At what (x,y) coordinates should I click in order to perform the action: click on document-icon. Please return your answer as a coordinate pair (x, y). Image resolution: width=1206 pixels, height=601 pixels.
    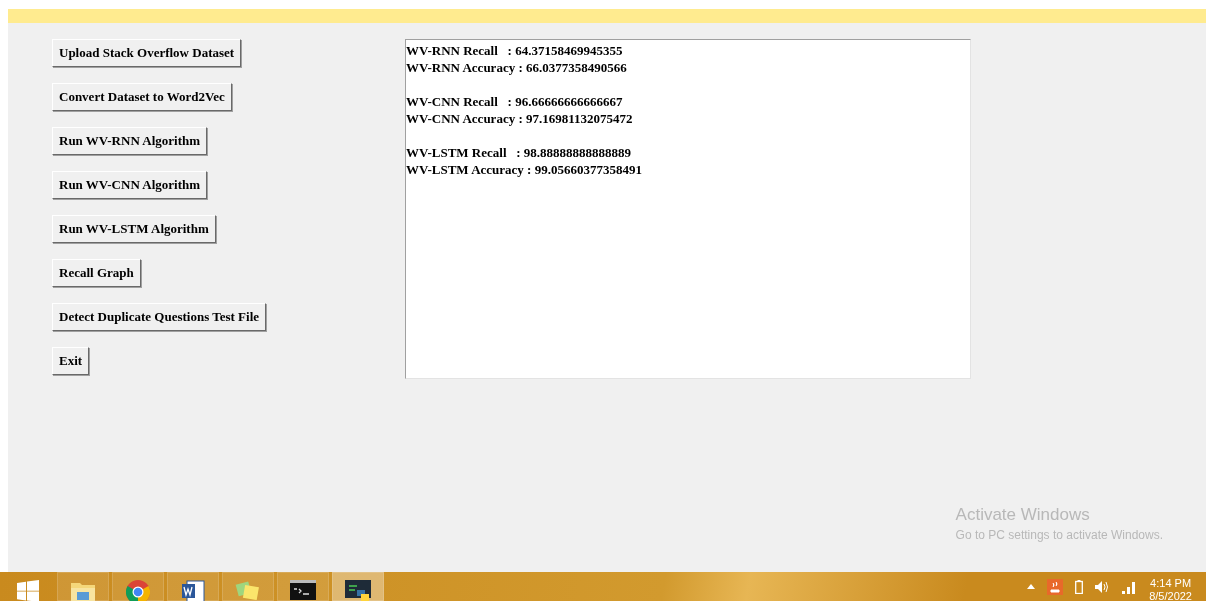
    Looking at the image, I should click on (193, 590).